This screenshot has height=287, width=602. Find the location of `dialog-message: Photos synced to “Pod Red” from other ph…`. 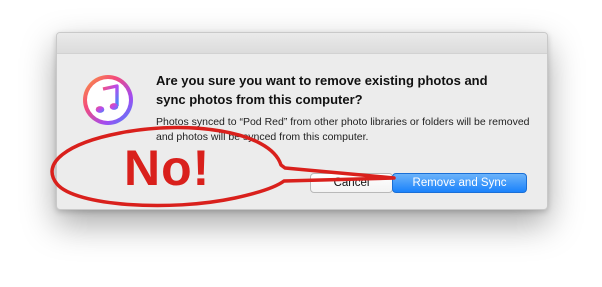

dialog-message: Photos synced to “Pod Red” from other ph… is located at coordinates (343, 129).